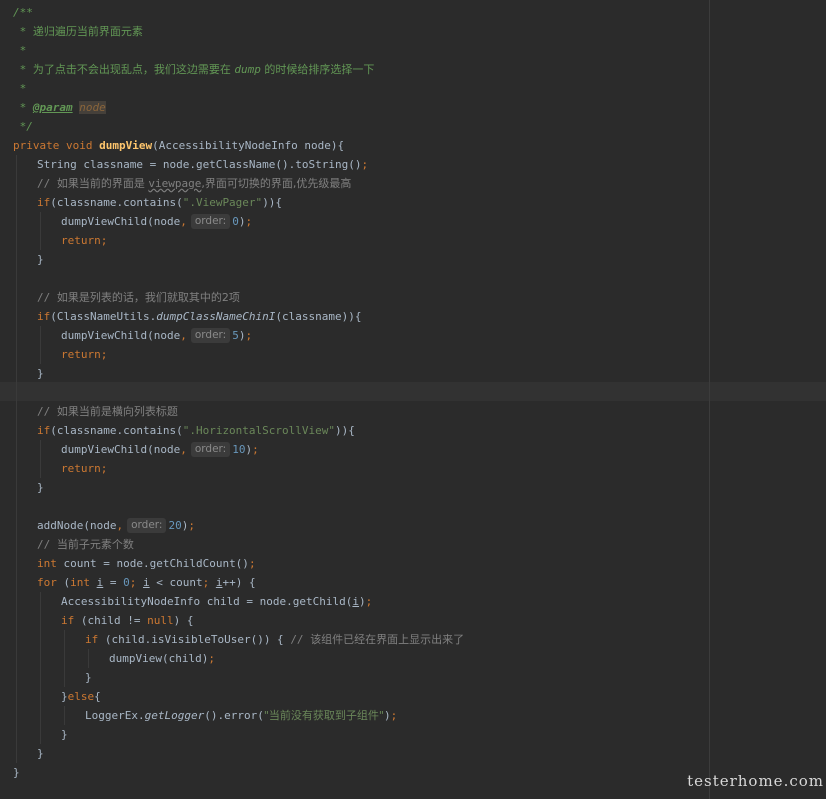 The height and width of the screenshot is (799, 826). I want to click on code-line: * 为了点击不会出现乱点，我们这边需要在 dump 的时候给排序选择一下, so click(194, 69).